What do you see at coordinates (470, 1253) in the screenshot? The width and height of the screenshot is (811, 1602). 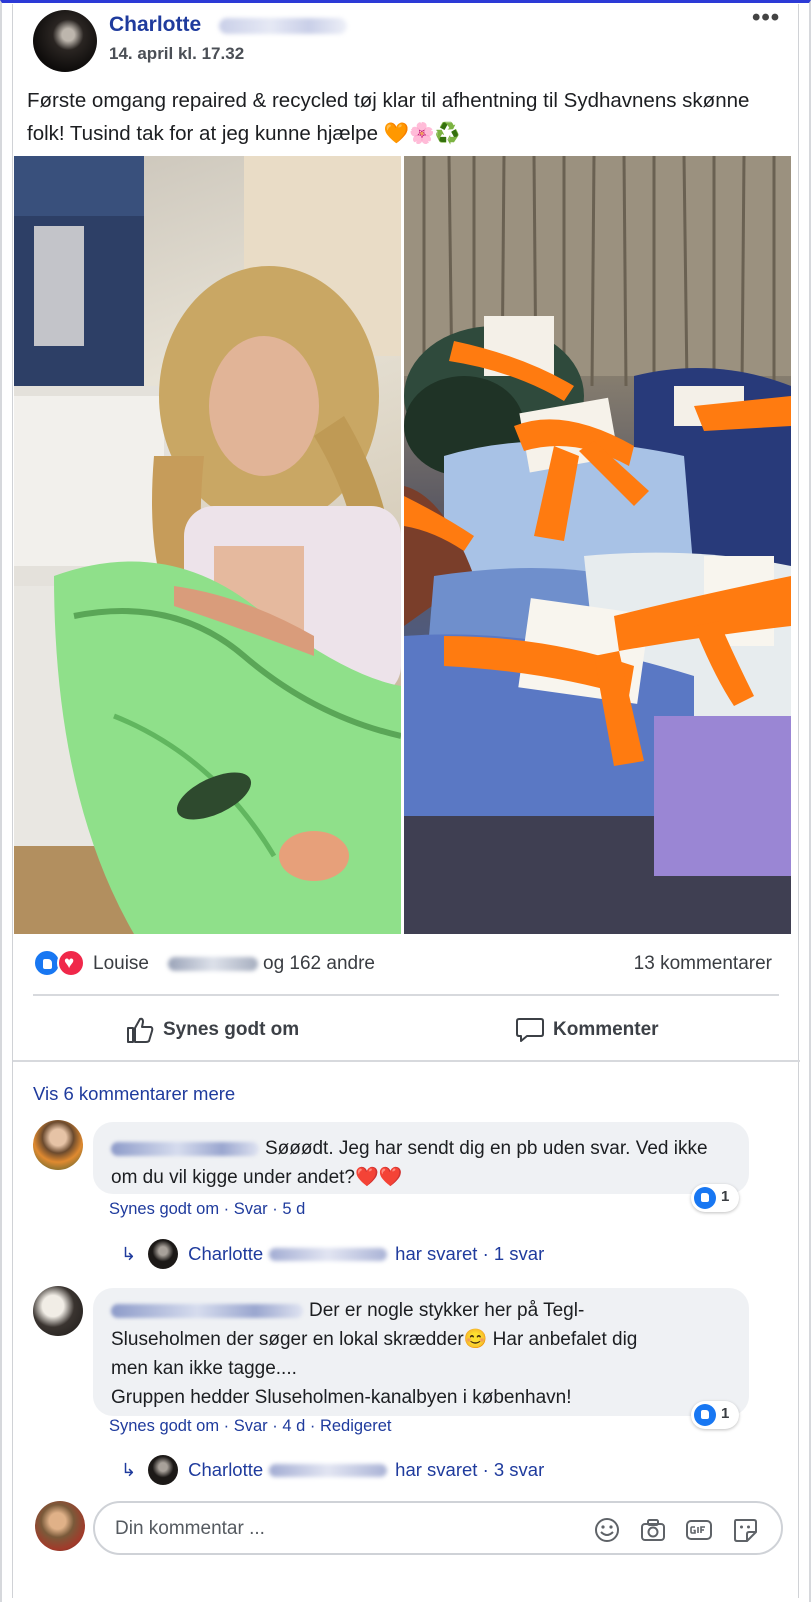 I see `reply-summary: har svaret · 1 svar` at bounding box center [470, 1253].